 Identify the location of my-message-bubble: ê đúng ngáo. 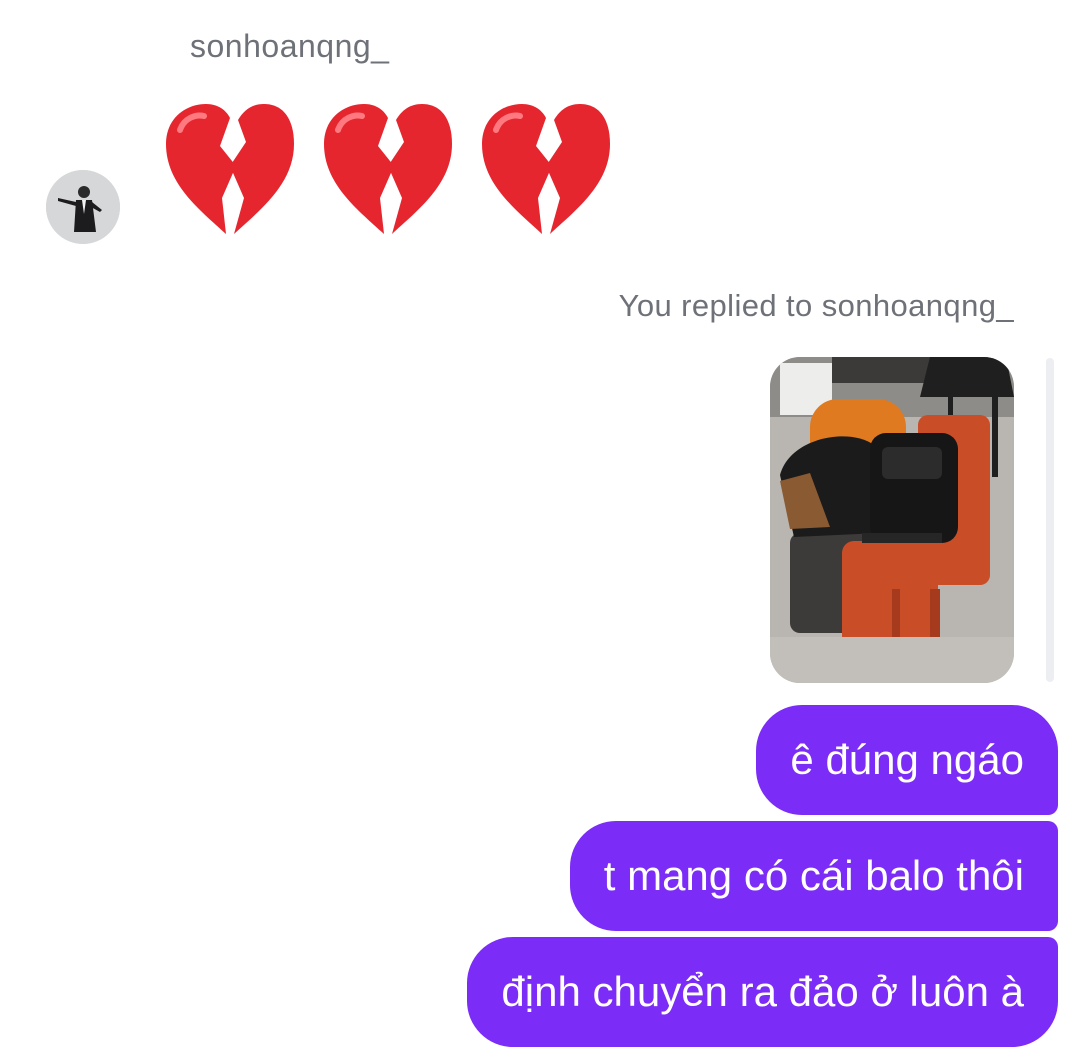
(907, 760).